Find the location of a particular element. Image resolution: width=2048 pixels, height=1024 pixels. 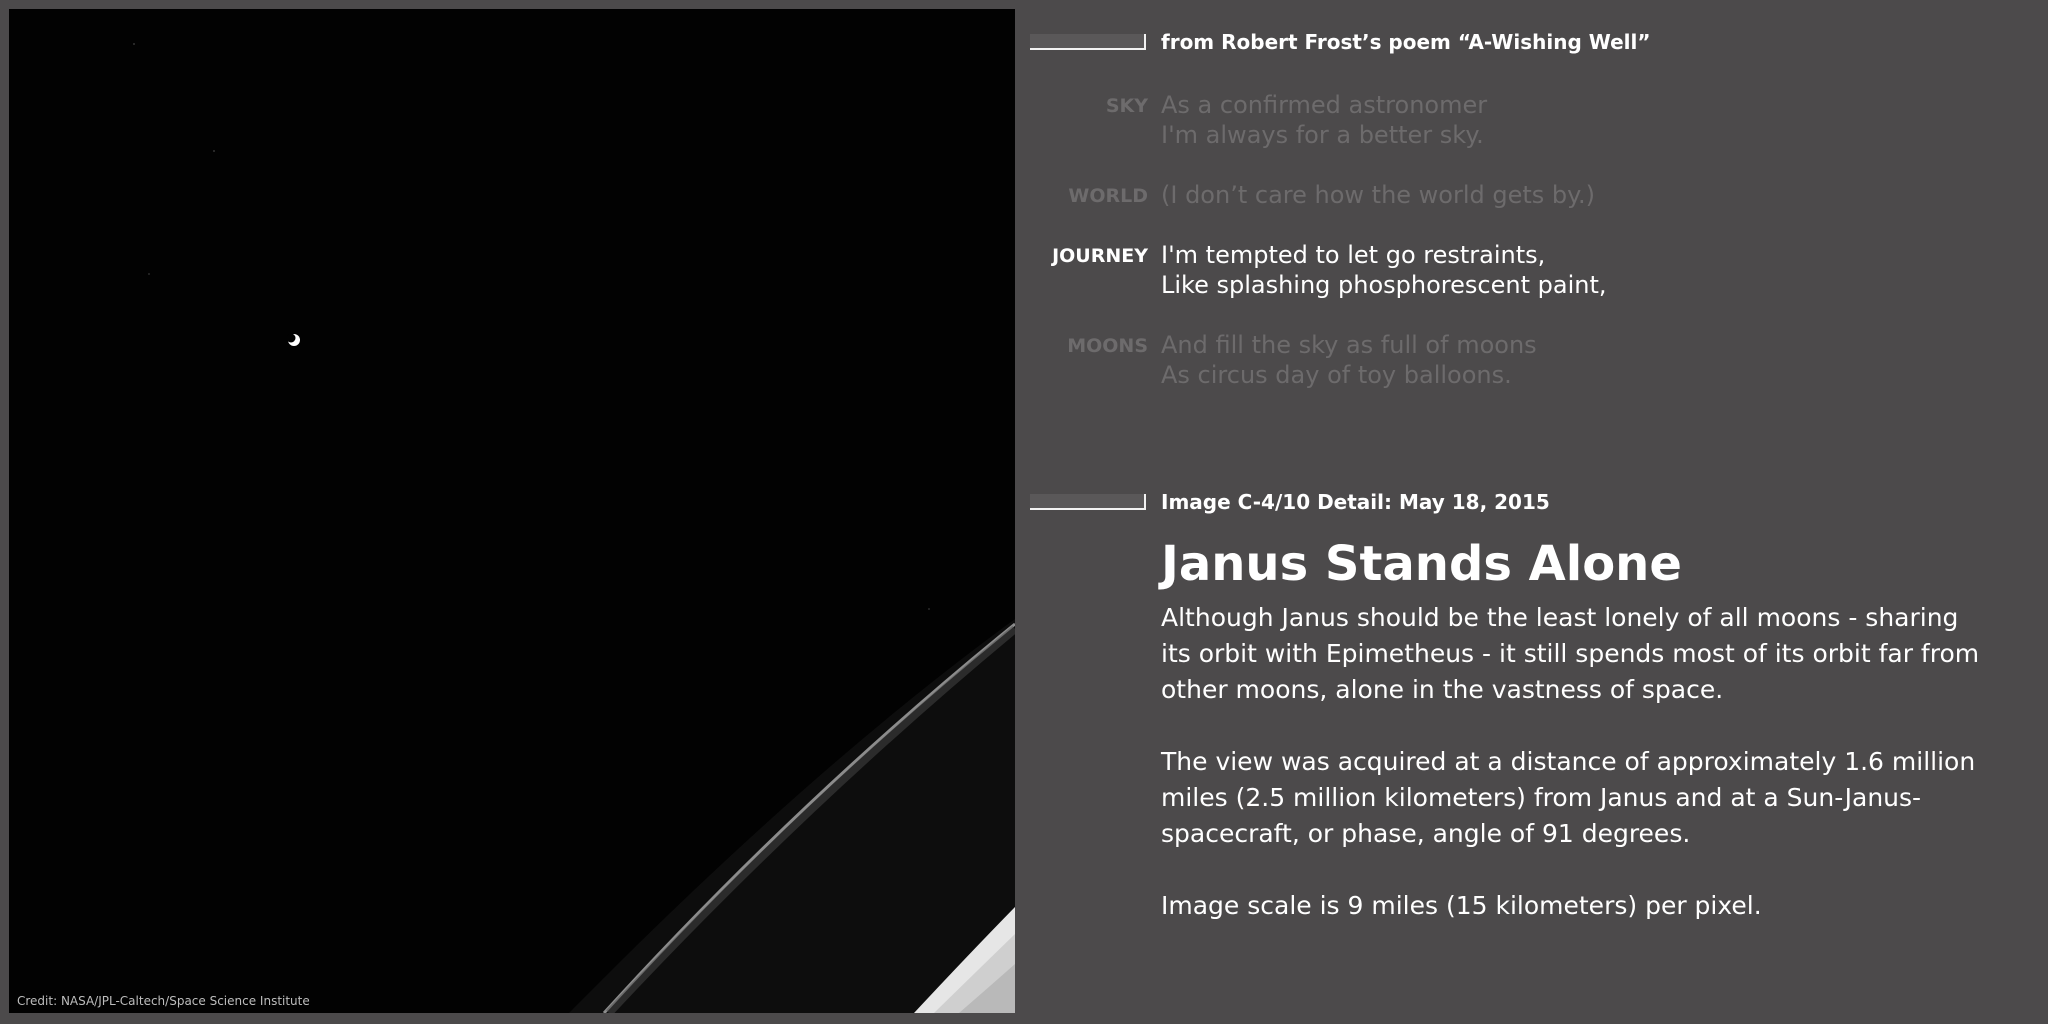

poem-line: I'm tempted to let go restraints, is located at coordinates (1353, 255).